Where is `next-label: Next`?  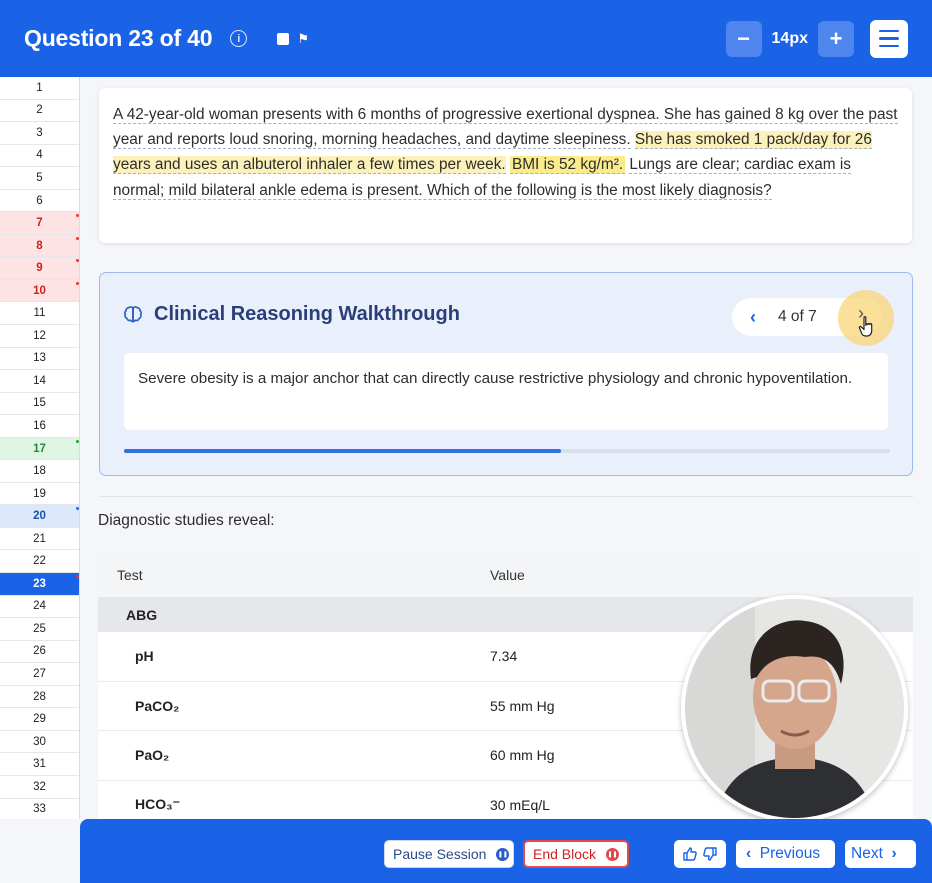 next-label: Next is located at coordinates (867, 853).